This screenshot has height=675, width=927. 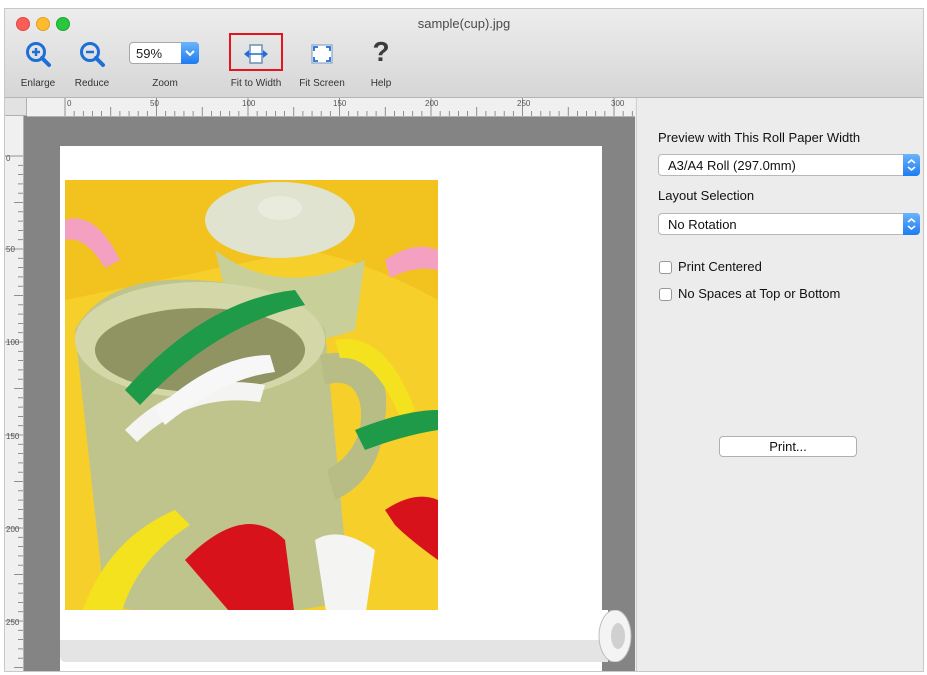 What do you see at coordinates (759, 137) in the screenshot?
I see `roll-width-label: Preview with This Roll Paper Width` at bounding box center [759, 137].